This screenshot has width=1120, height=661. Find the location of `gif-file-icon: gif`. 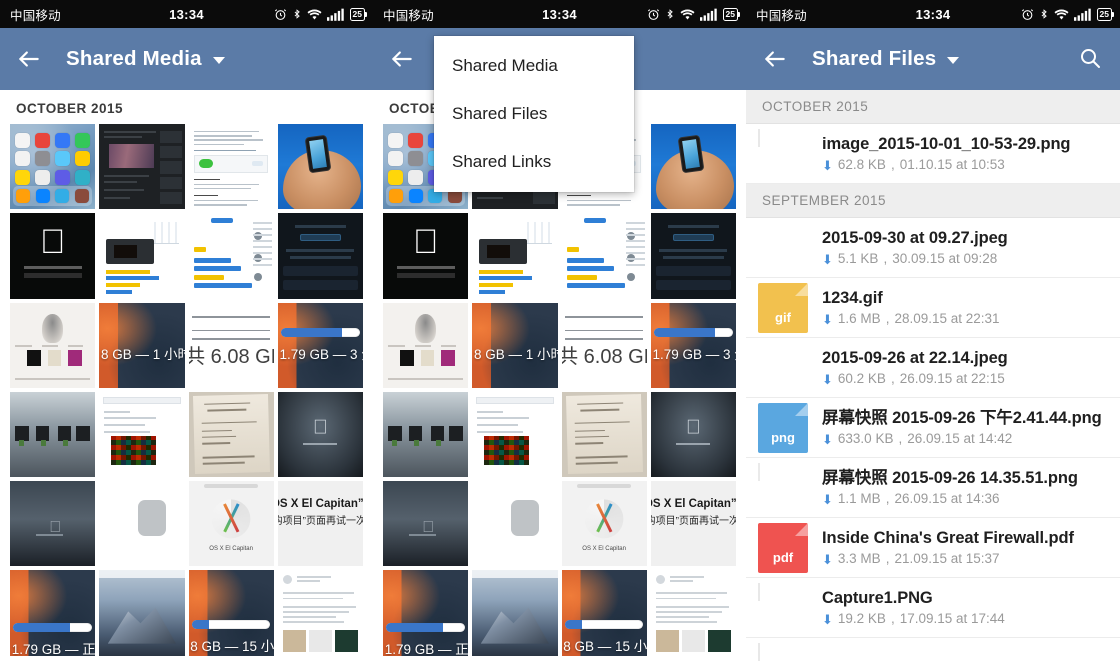

gif-file-icon: gif is located at coordinates (783, 307).